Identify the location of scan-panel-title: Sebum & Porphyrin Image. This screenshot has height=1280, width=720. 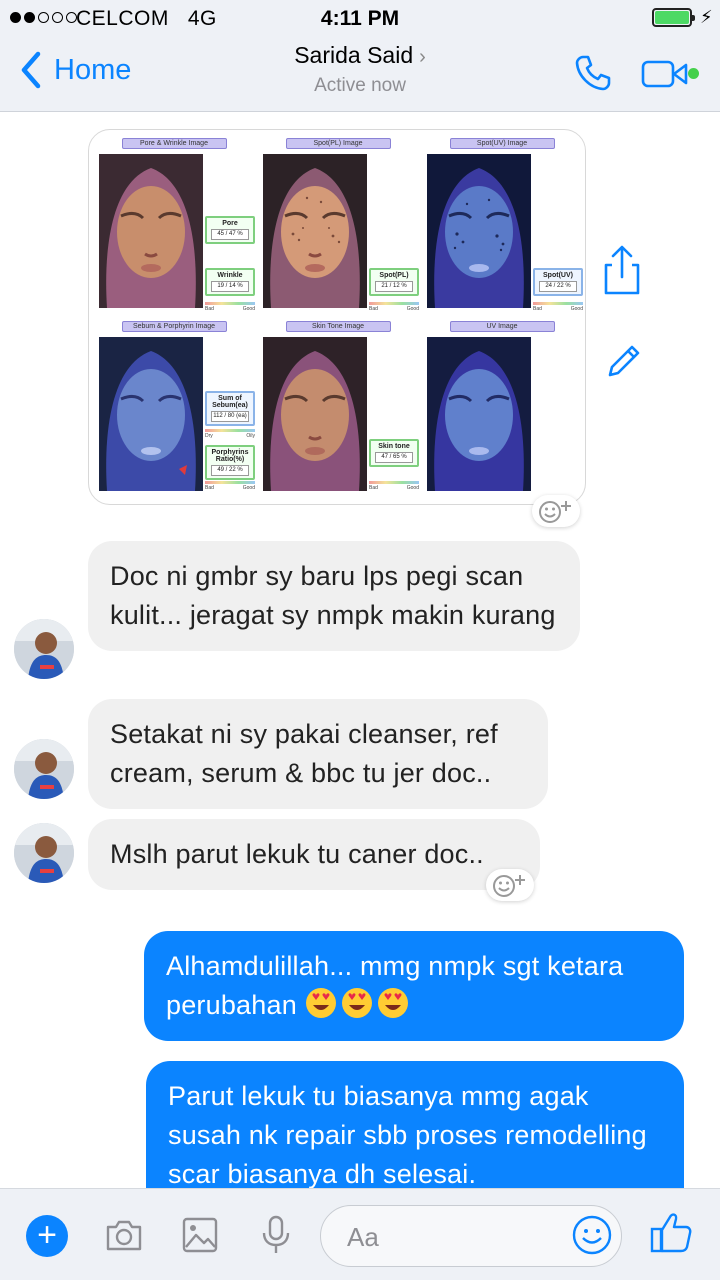
(174, 326).